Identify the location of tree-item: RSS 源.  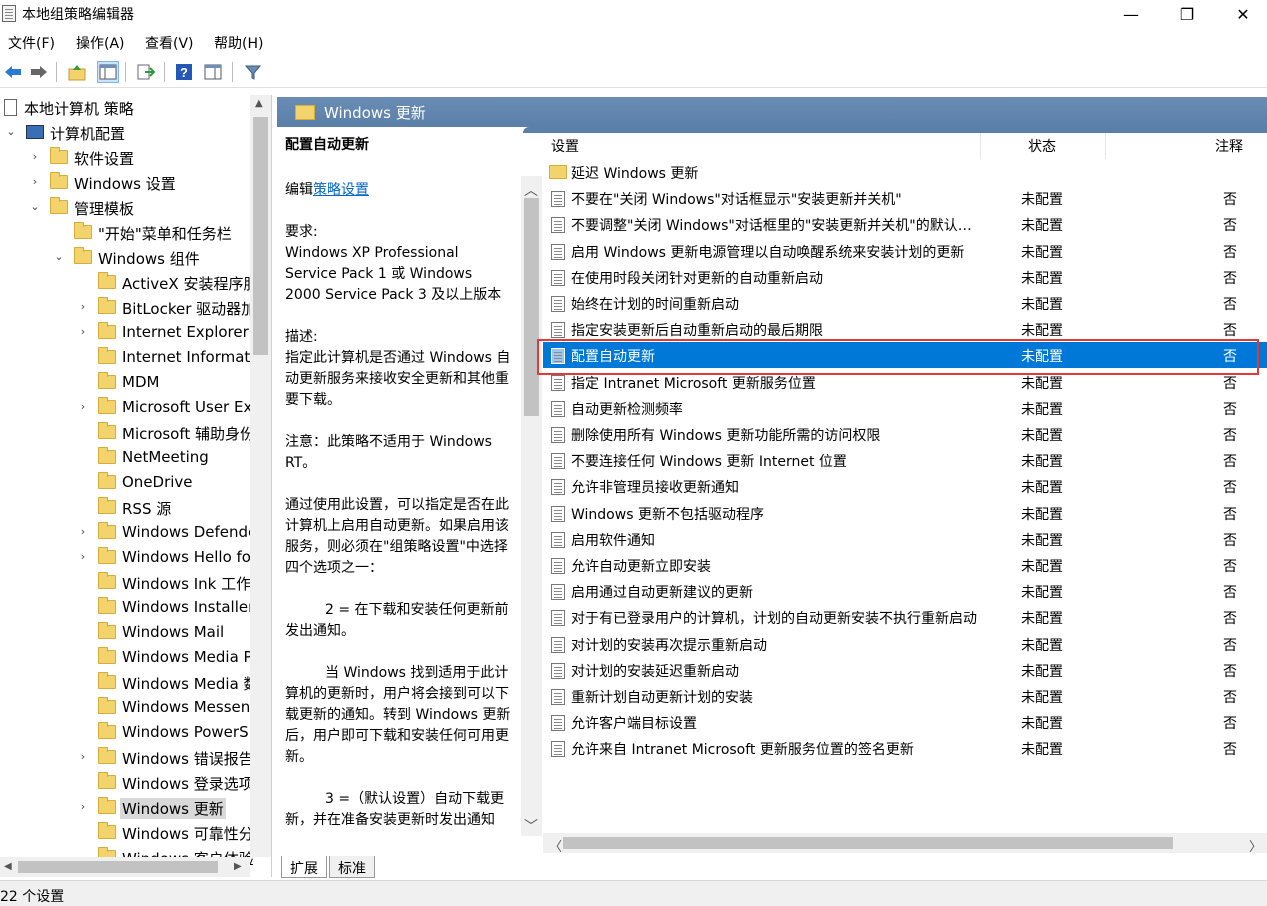
(125, 507).